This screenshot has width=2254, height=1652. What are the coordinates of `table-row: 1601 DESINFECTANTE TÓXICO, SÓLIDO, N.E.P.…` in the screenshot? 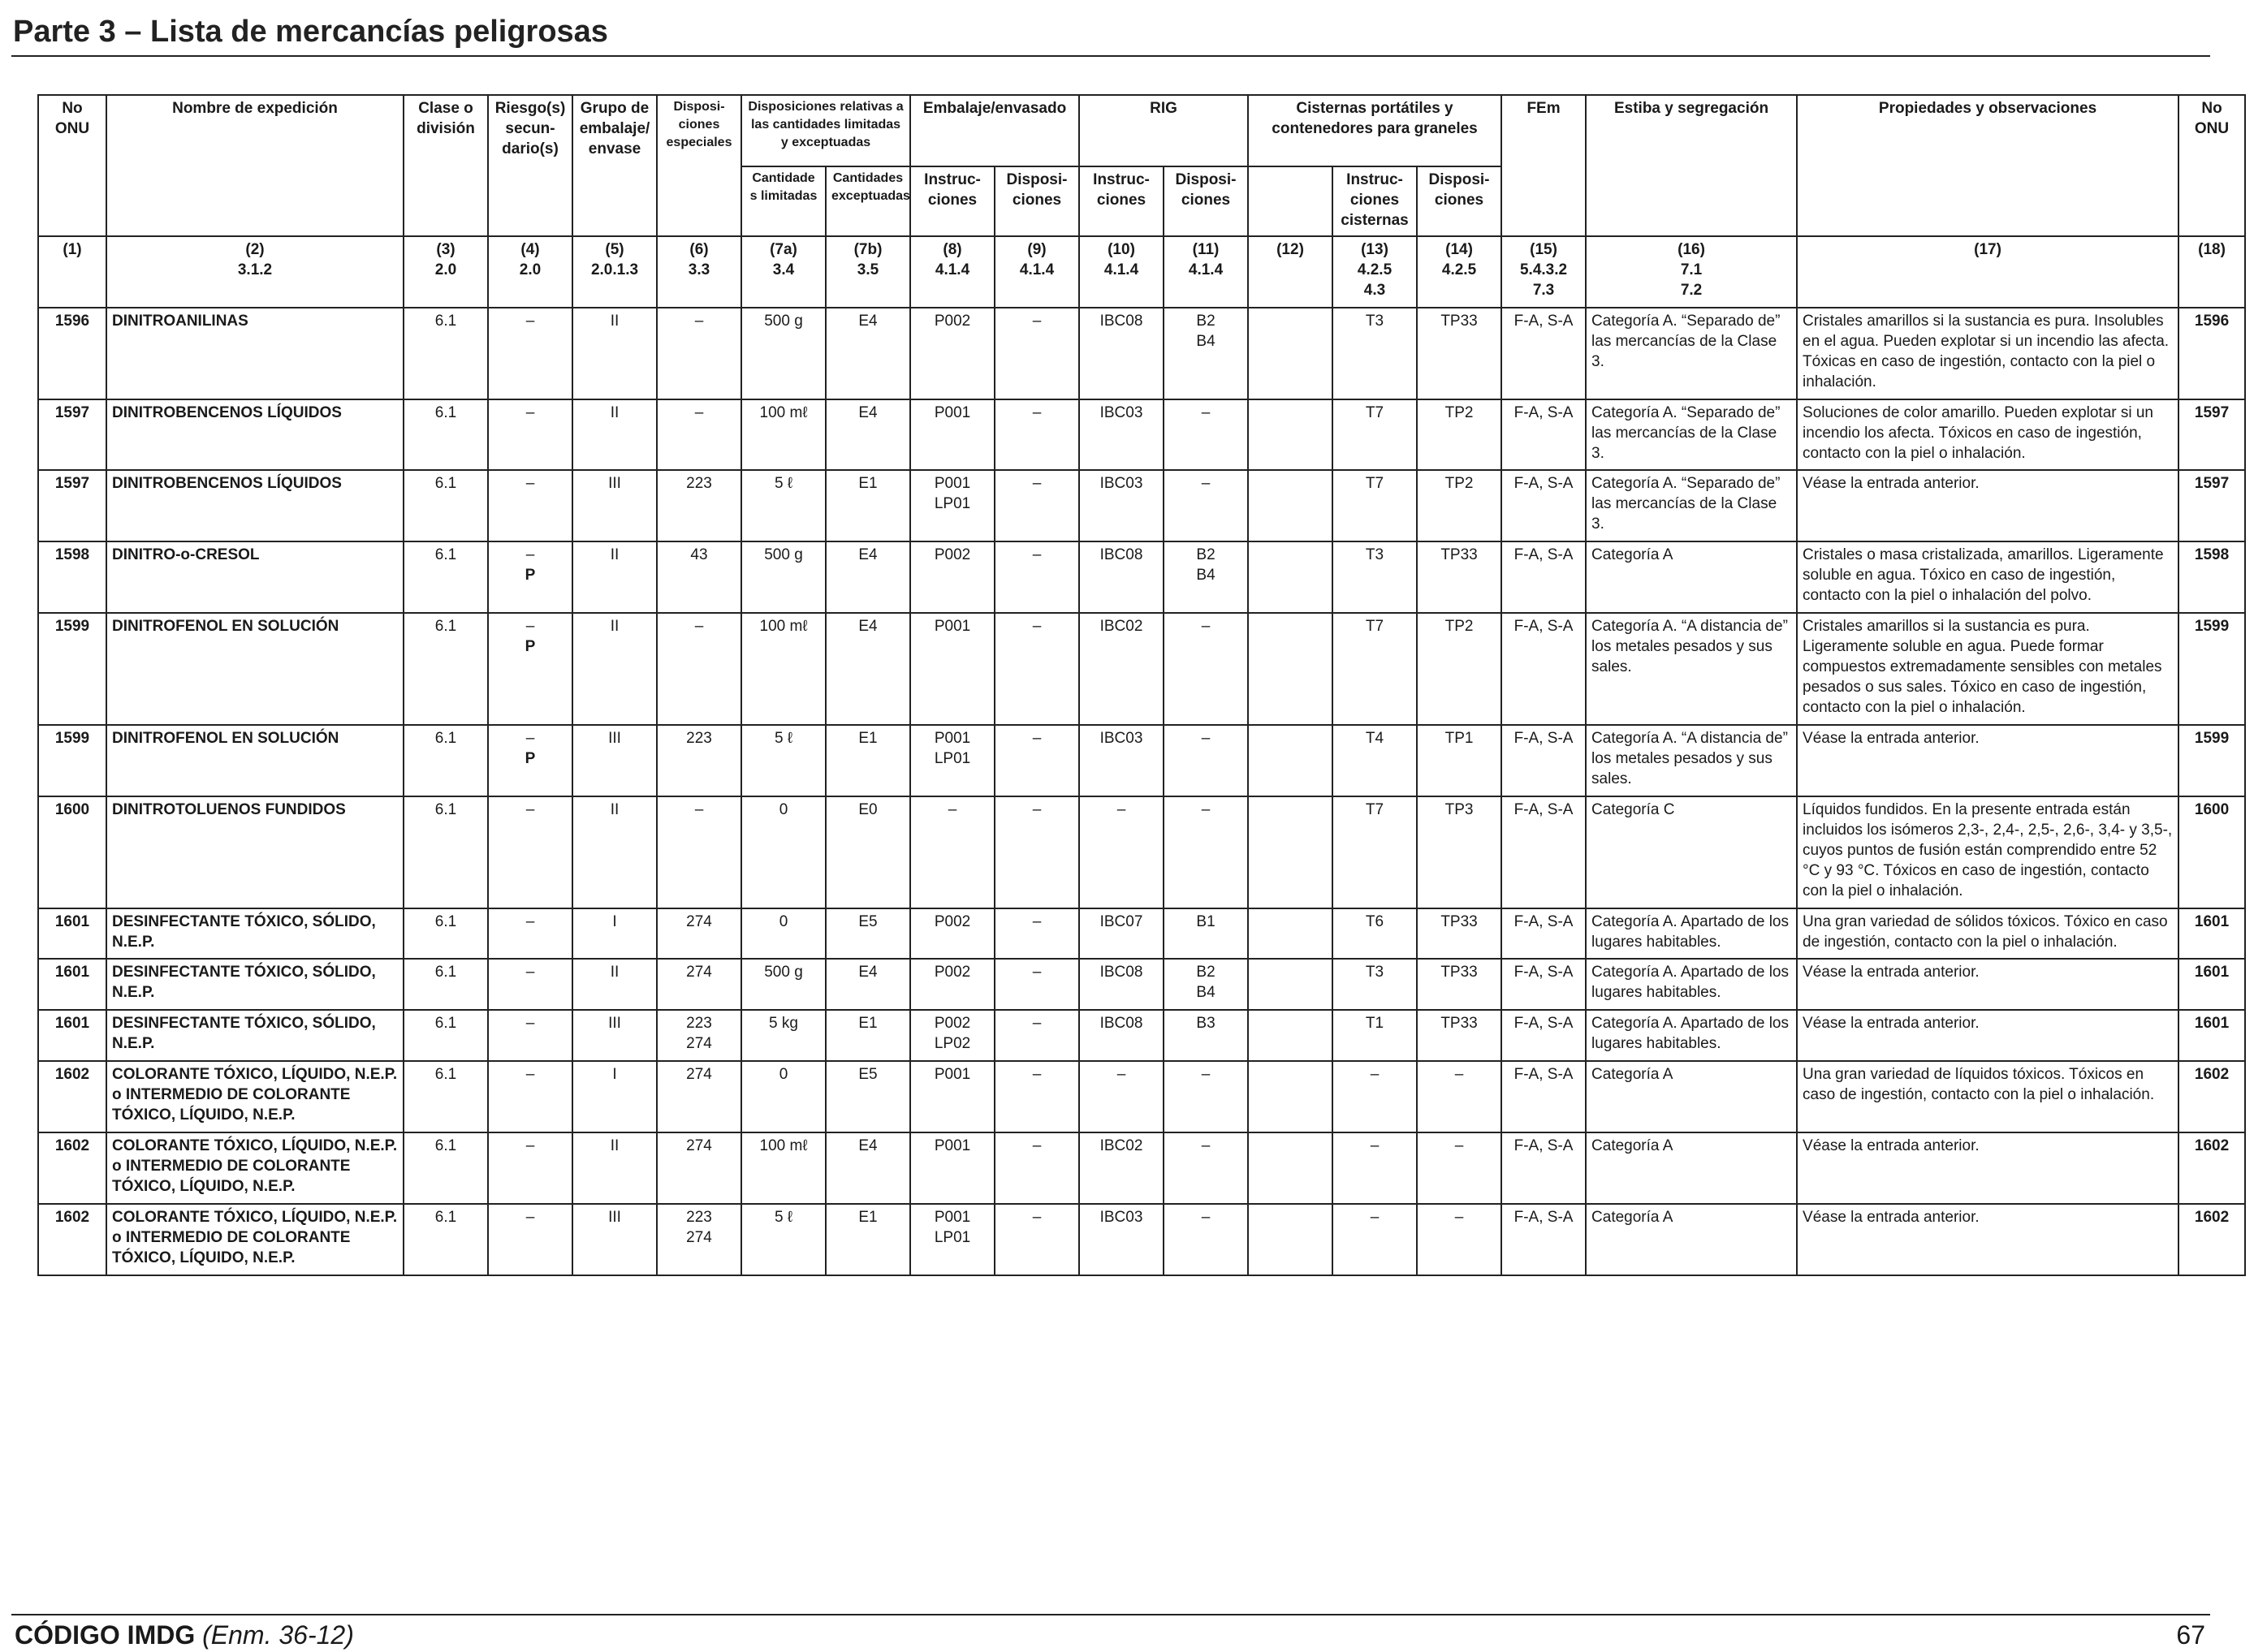 It's located at (1142, 934).